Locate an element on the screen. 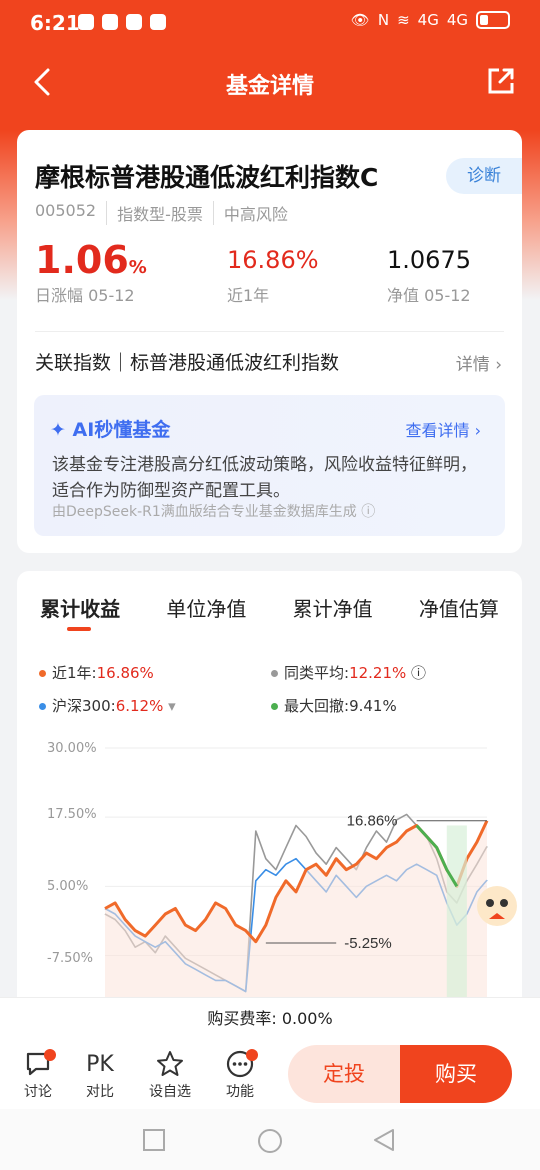  ai-more-label: 查看详情 is located at coordinates (437, 430).